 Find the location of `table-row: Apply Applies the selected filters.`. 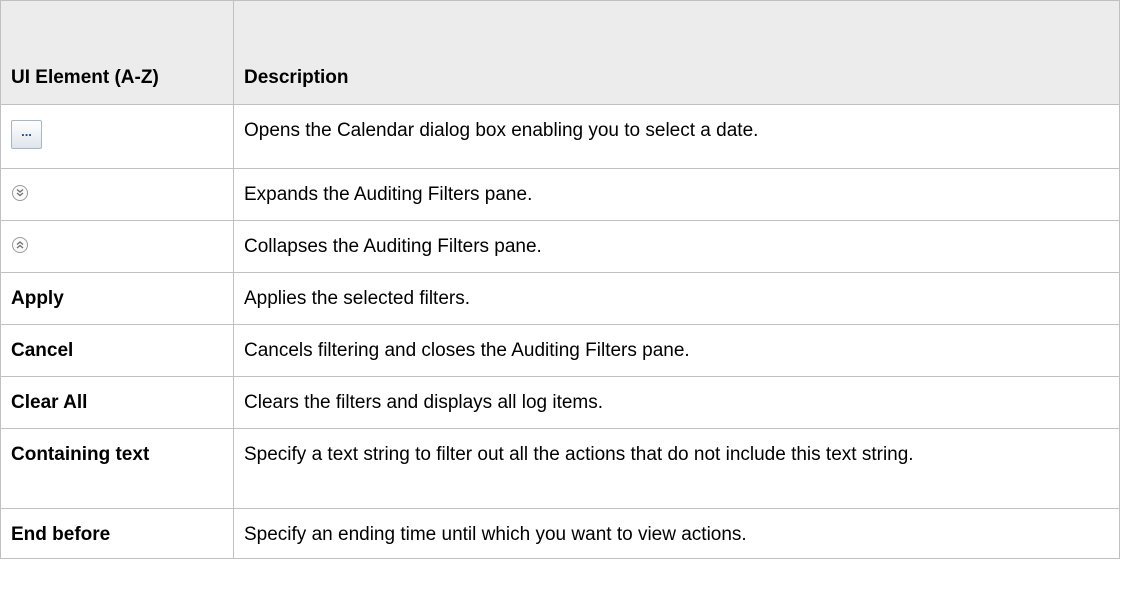

table-row: Apply Applies the selected filters. is located at coordinates (560, 298).